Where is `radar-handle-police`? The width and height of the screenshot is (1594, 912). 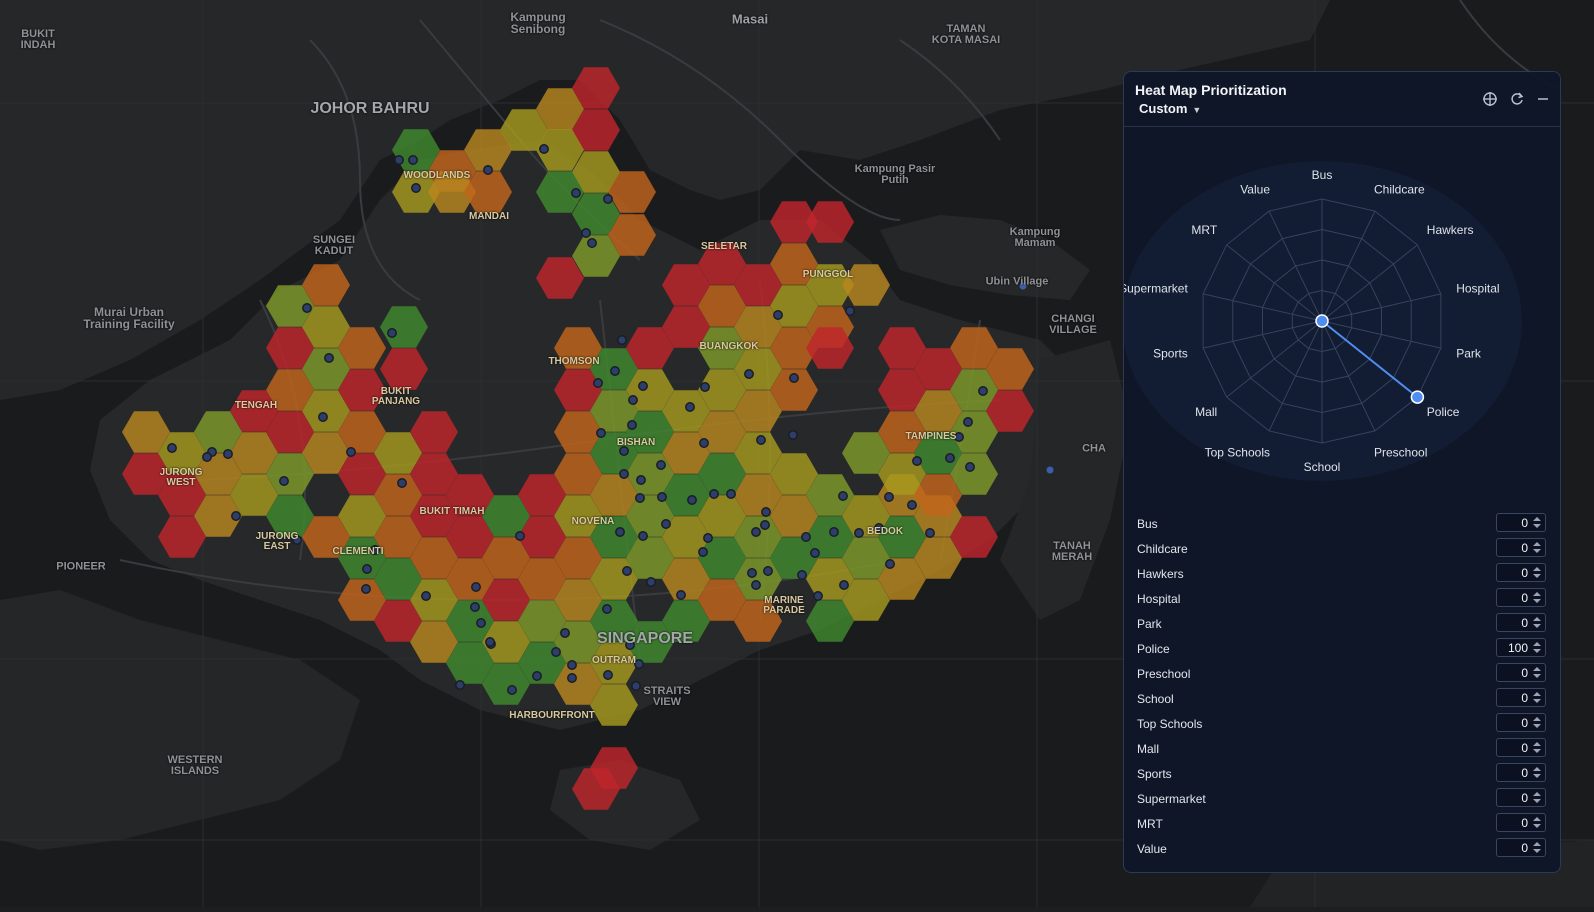
radar-handle-police is located at coordinates (1417, 397).